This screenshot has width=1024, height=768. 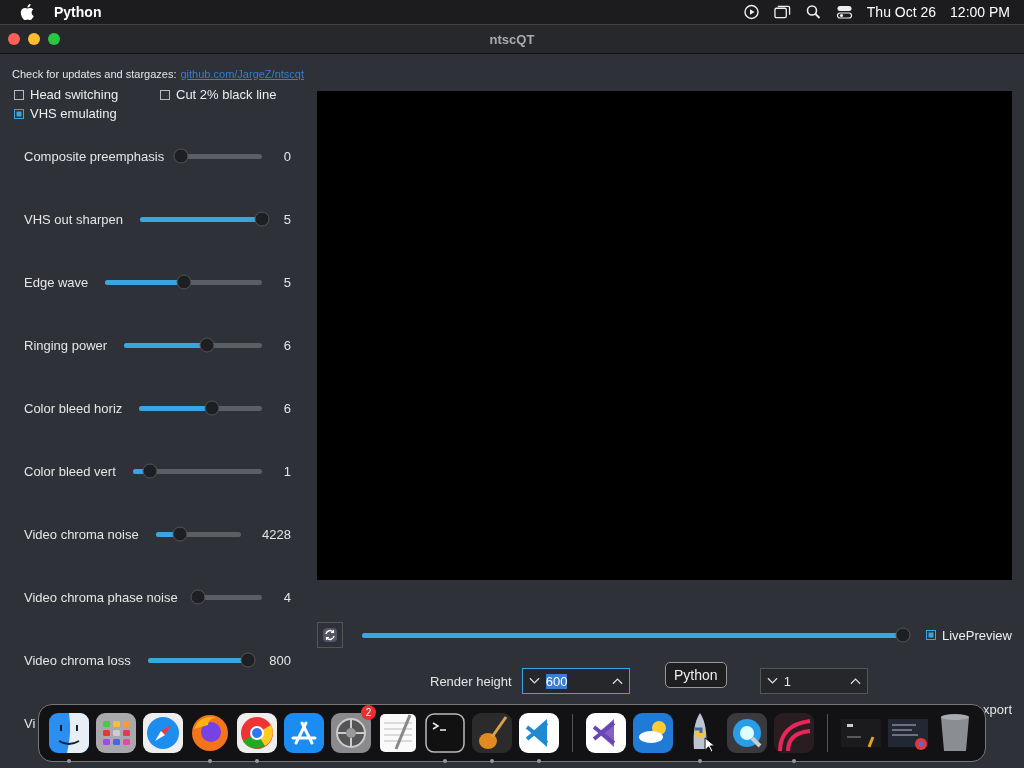 I want to click on menu-app-name: Python, so click(x=78, y=12).